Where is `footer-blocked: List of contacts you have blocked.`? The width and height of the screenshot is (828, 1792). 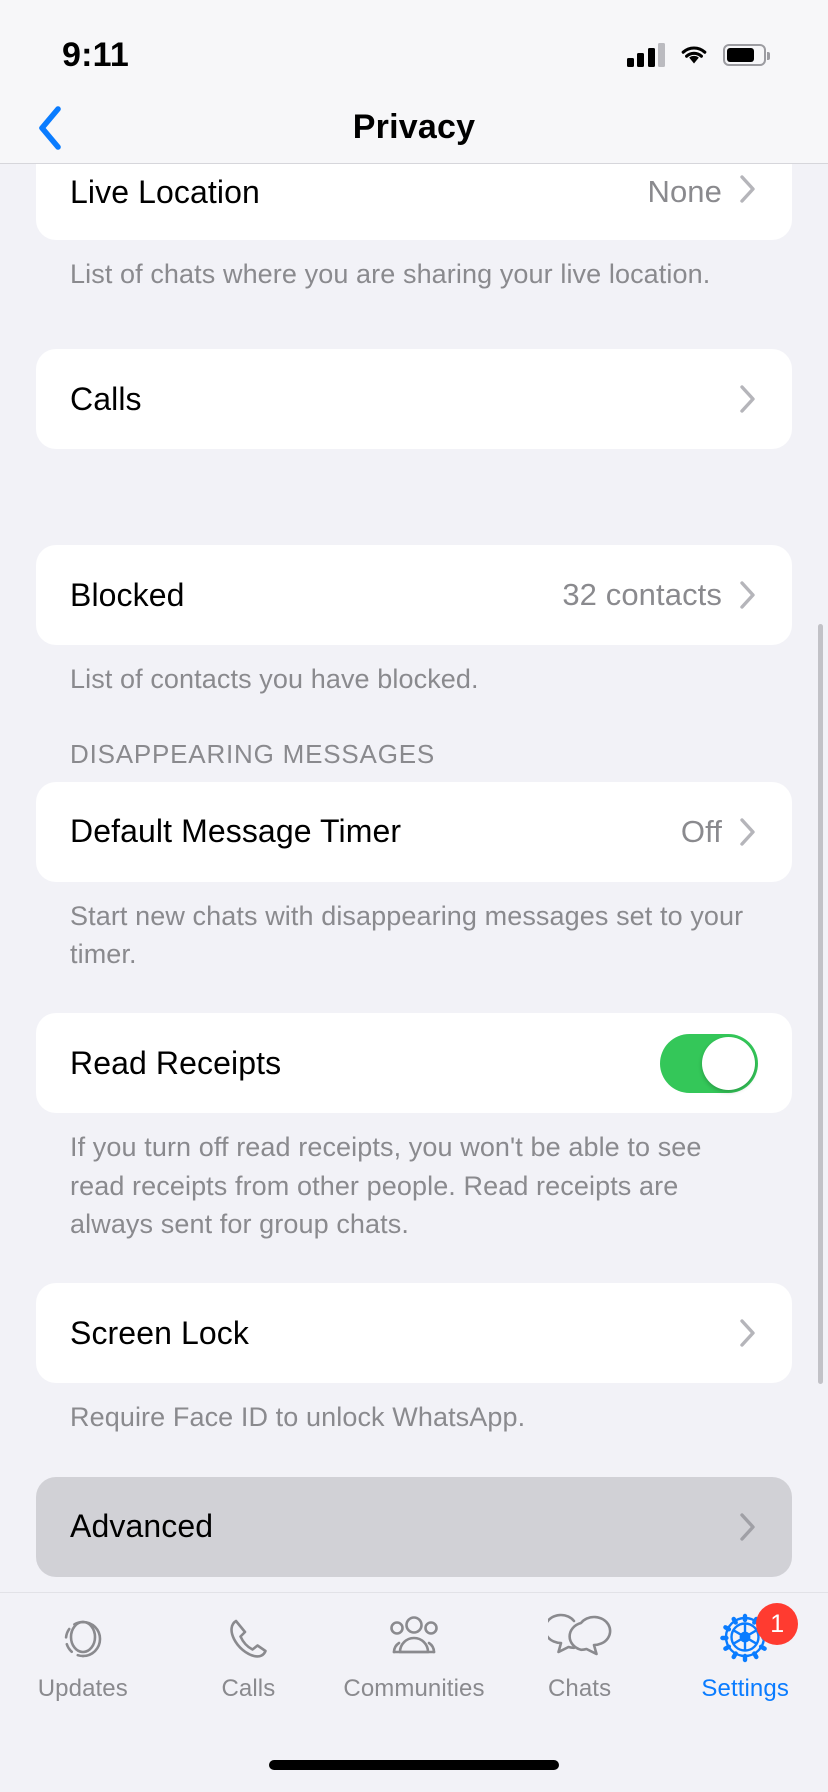
footer-blocked: List of contacts you have blocked. is located at coordinates (274, 679).